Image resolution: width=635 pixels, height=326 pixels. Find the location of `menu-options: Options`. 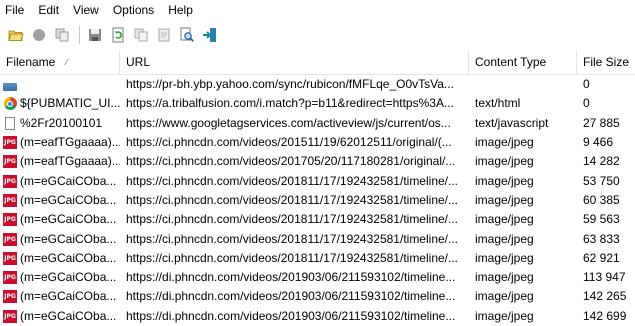

menu-options: Options is located at coordinates (133, 10).